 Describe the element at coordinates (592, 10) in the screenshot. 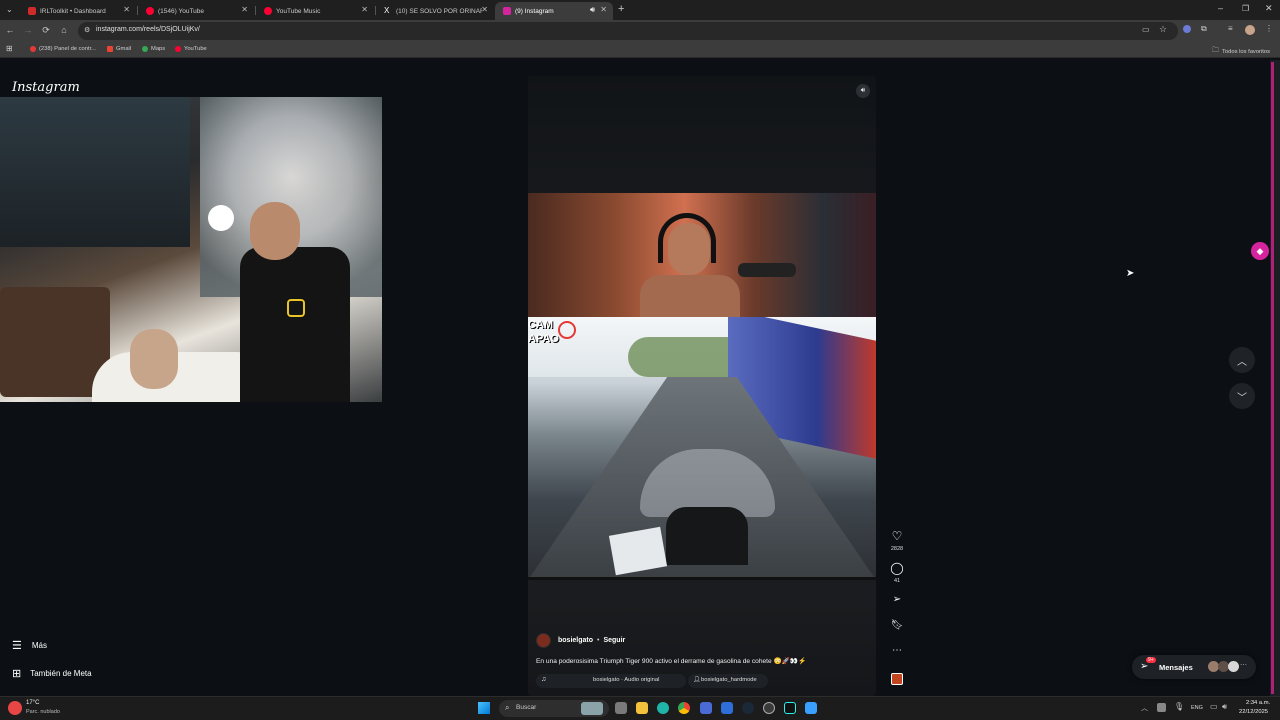

I see `audio-playing-icon: 🔊︎` at that location.